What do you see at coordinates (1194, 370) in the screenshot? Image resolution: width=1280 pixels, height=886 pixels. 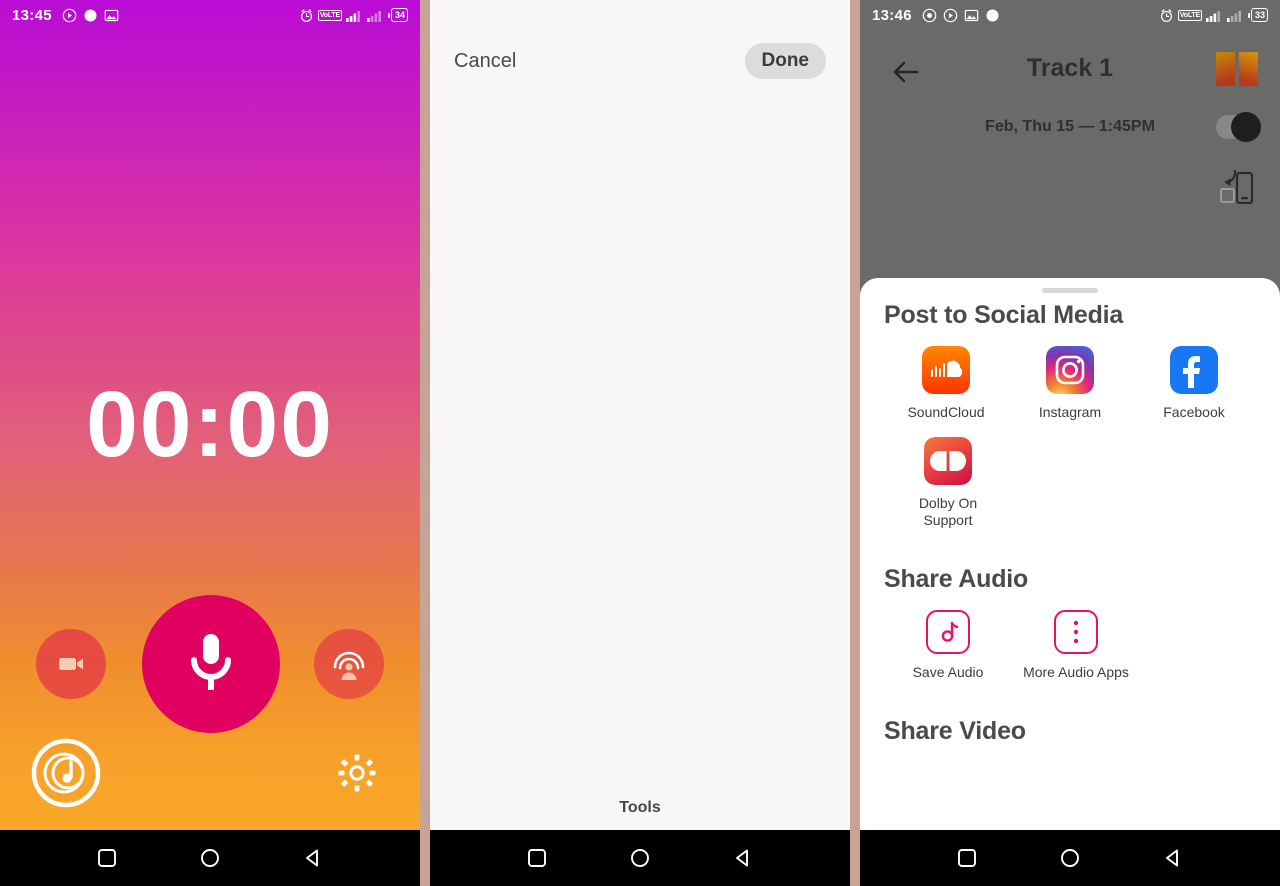 I see `facebook-icon` at bounding box center [1194, 370].